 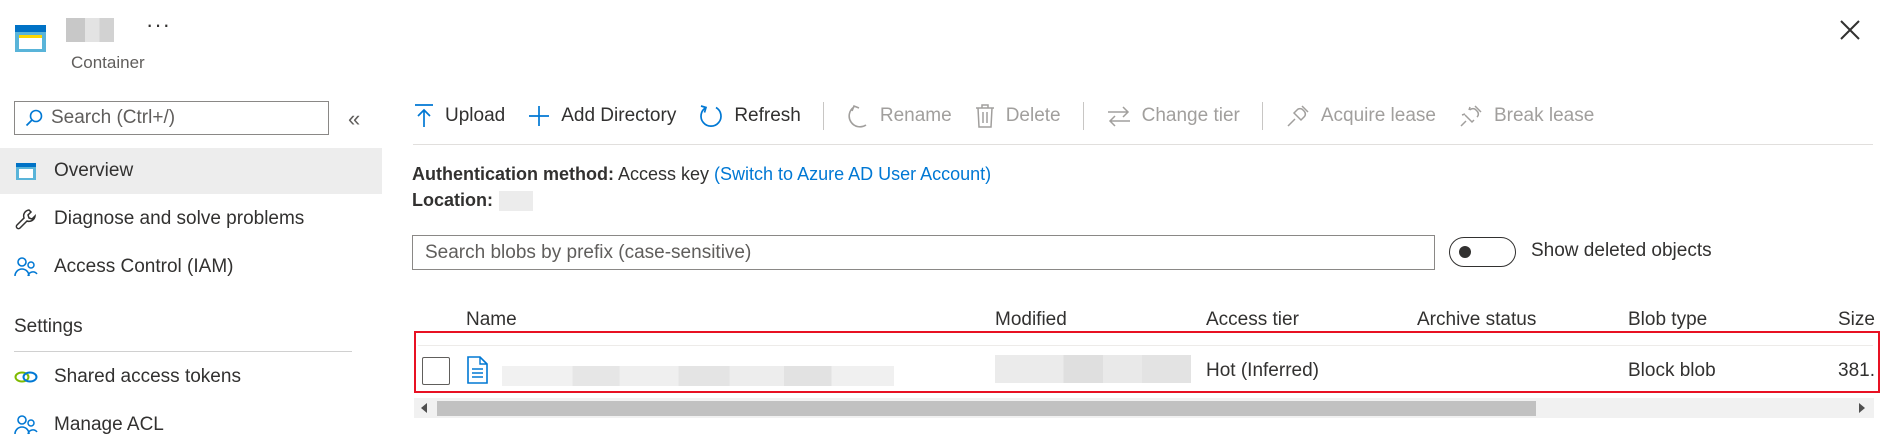 What do you see at coordinates (749, 116) in the screenshot?
I see `refresh-button: Refresh` at bounding box center [749, 116].